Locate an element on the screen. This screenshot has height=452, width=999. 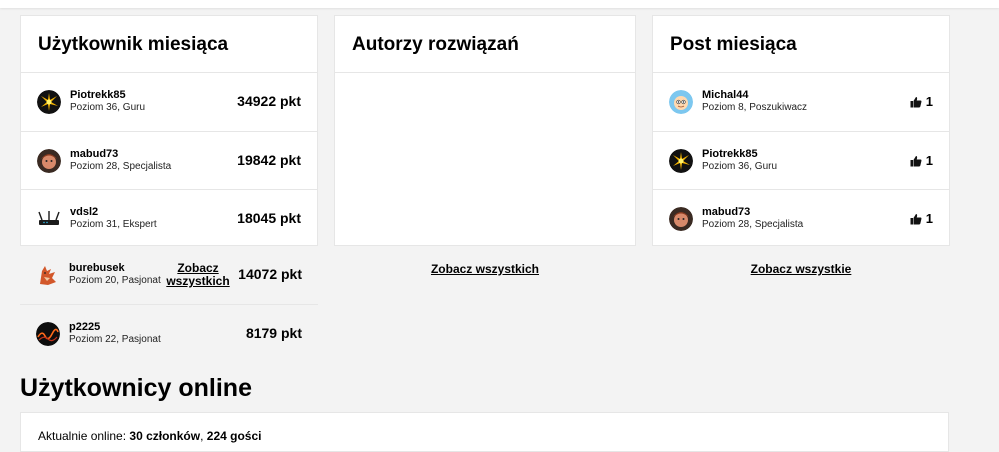
user-level: Poziom 20, Pasjonat is located at coordinates (115, 280).